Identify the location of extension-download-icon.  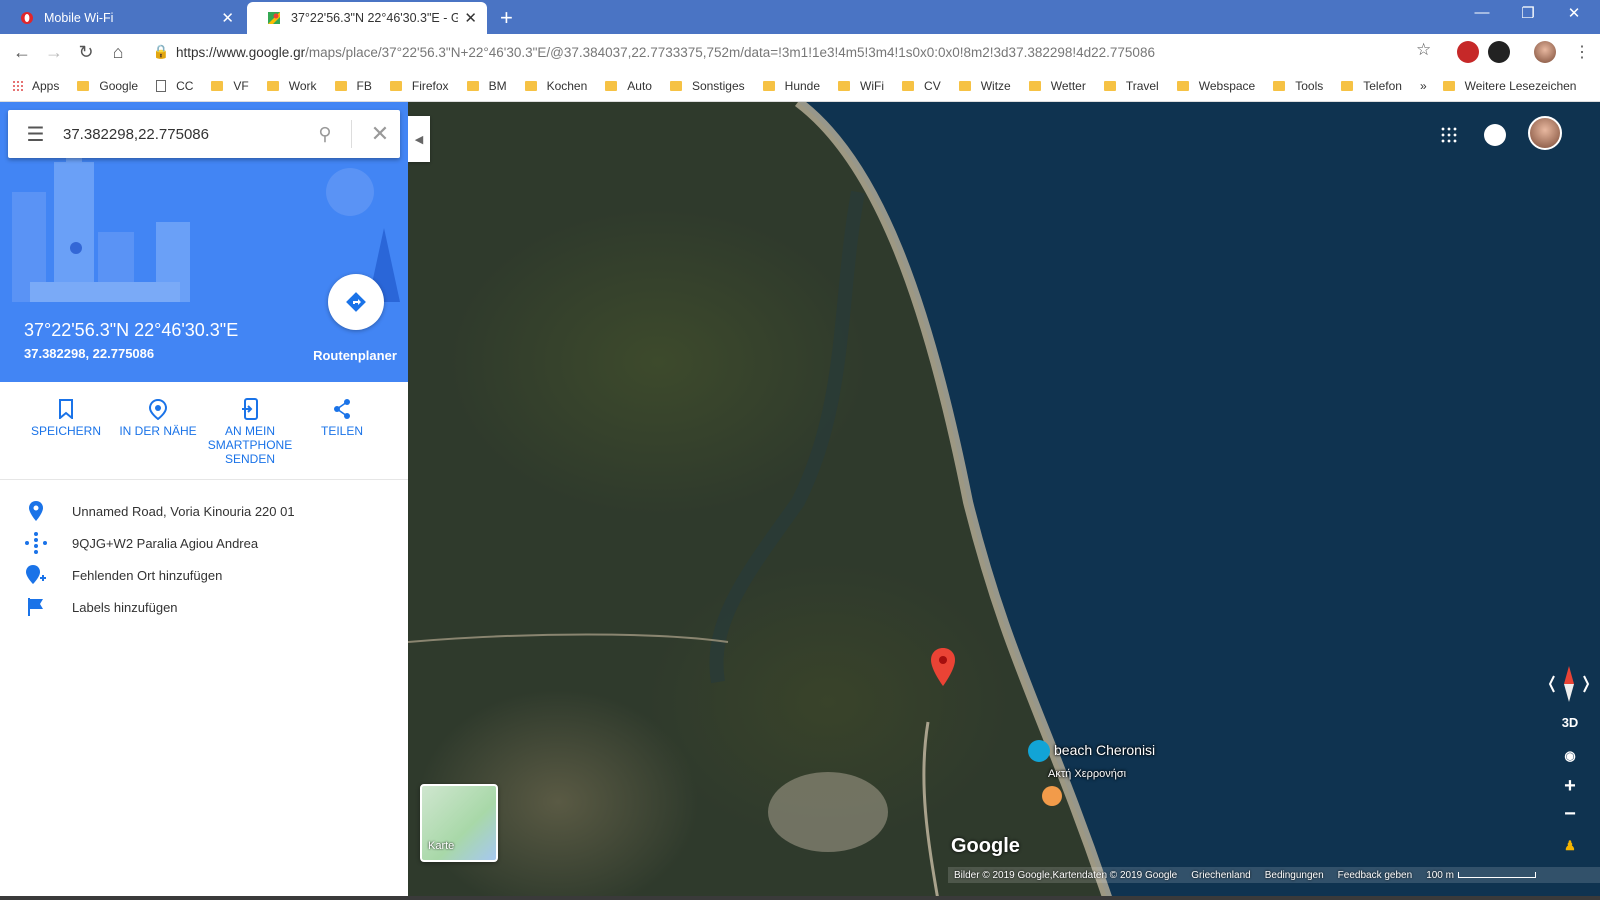
(1499, 52).